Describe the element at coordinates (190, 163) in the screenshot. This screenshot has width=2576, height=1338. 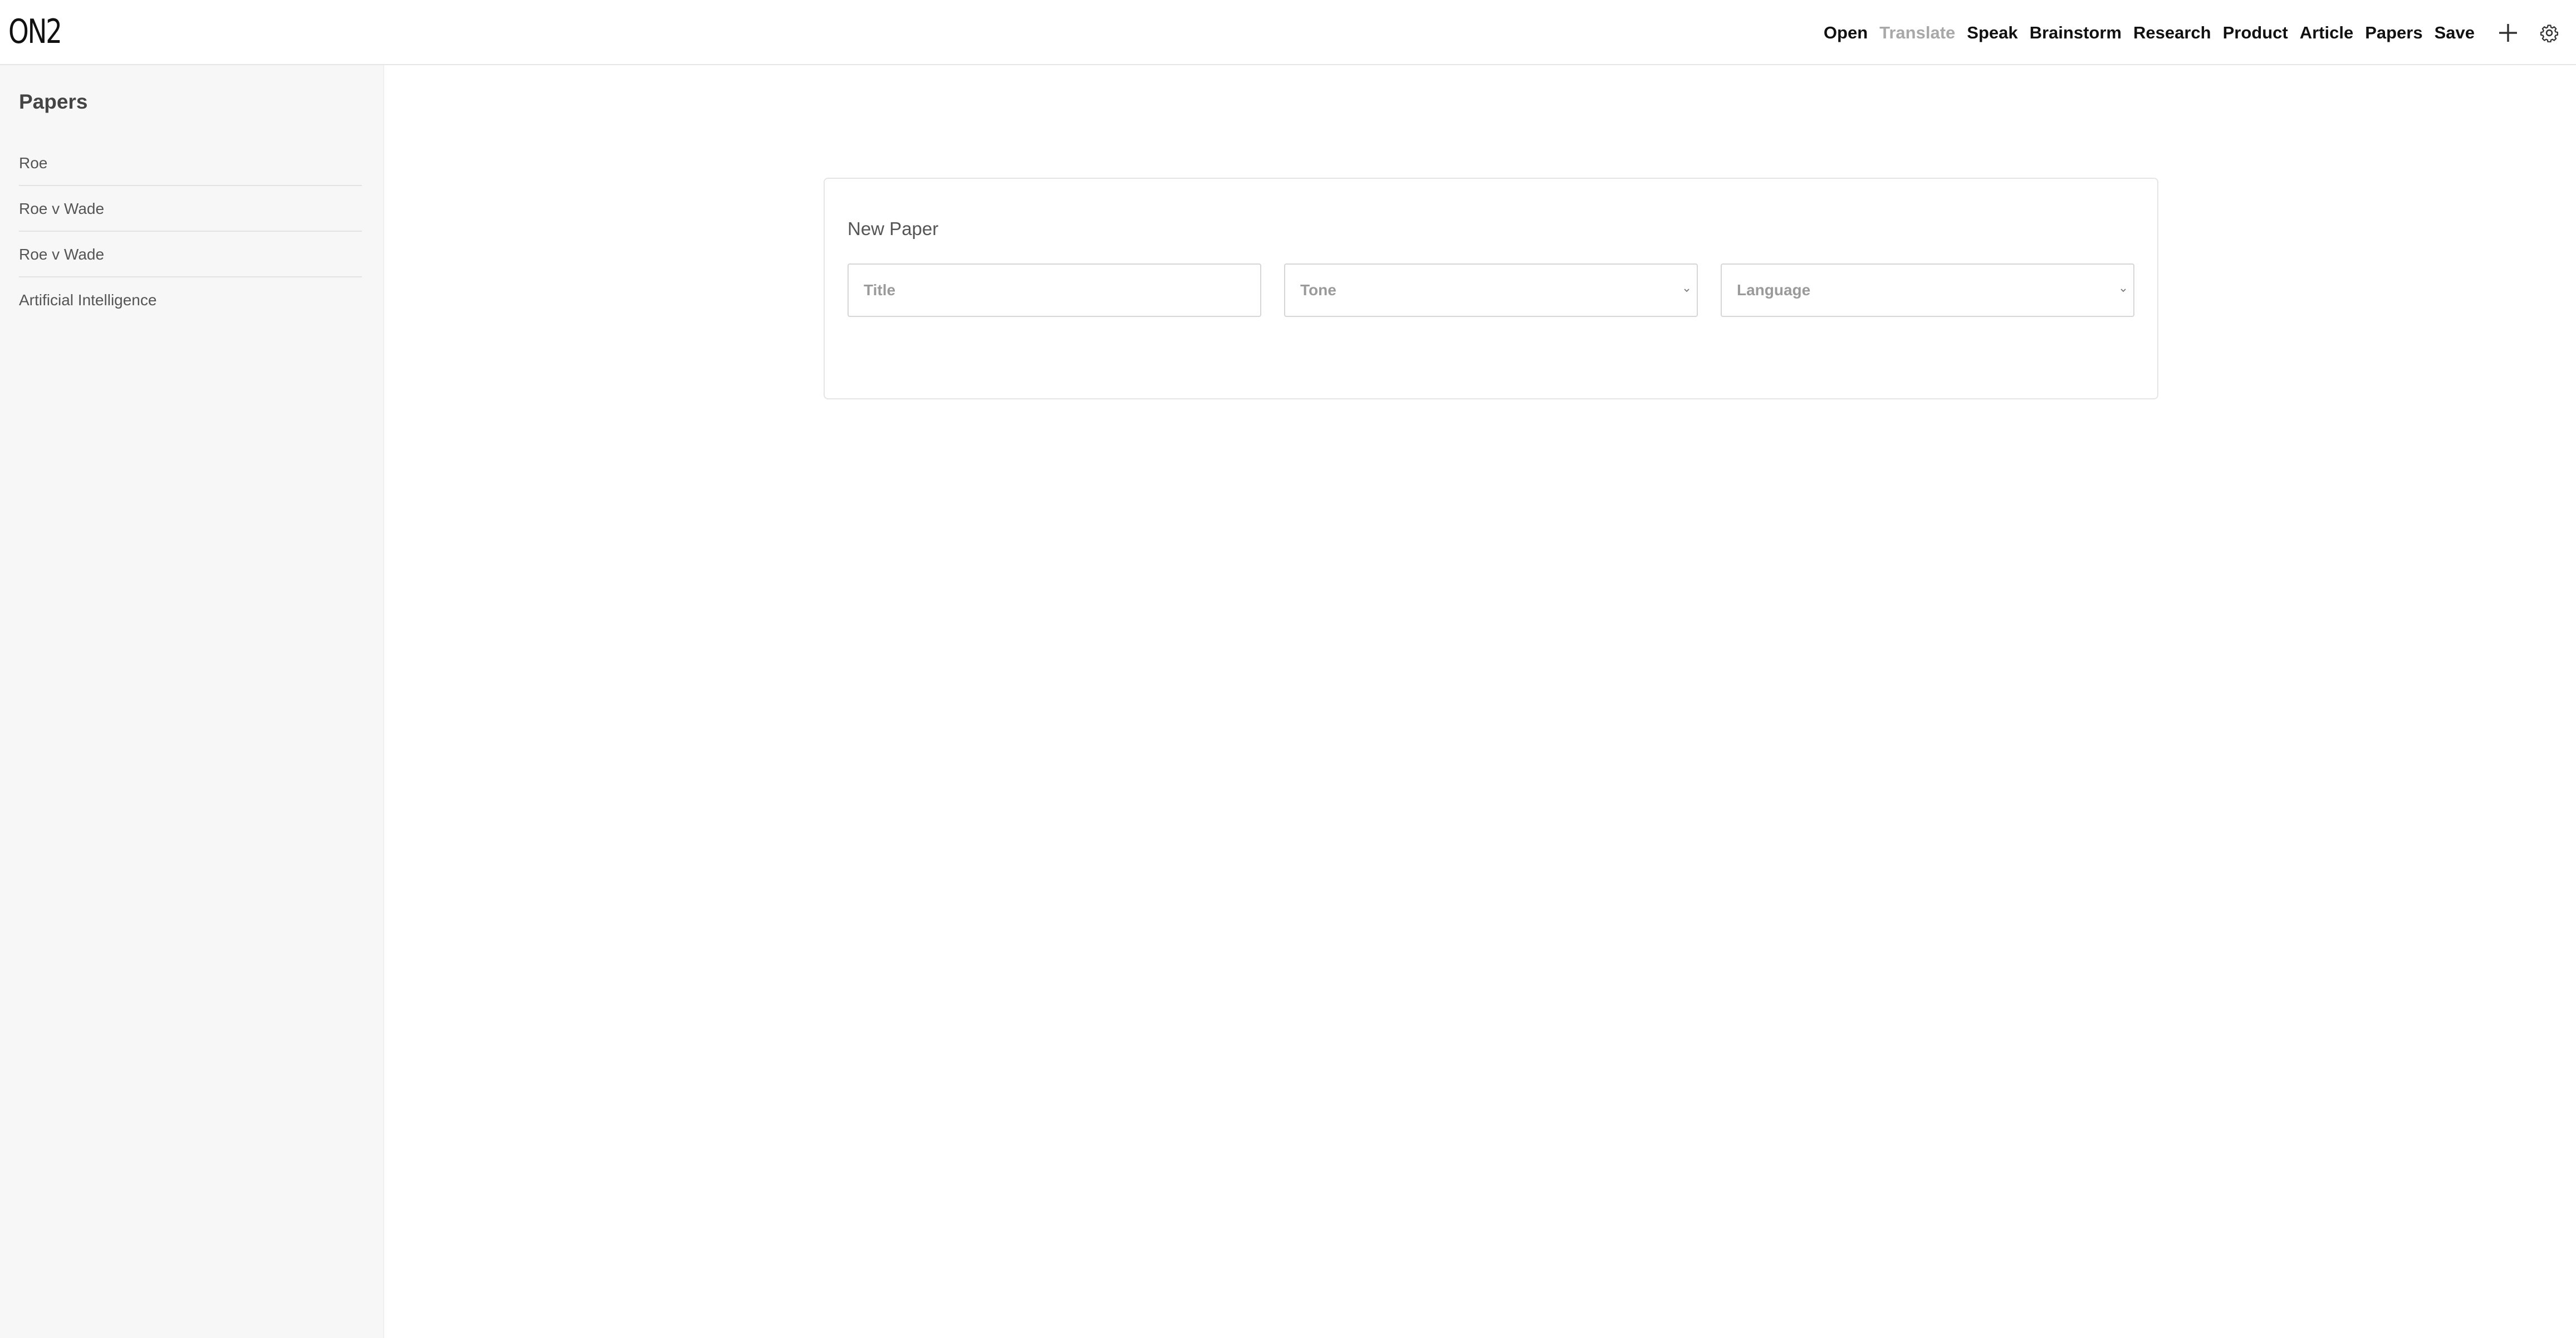
I see `list-item: Roe` at that location.